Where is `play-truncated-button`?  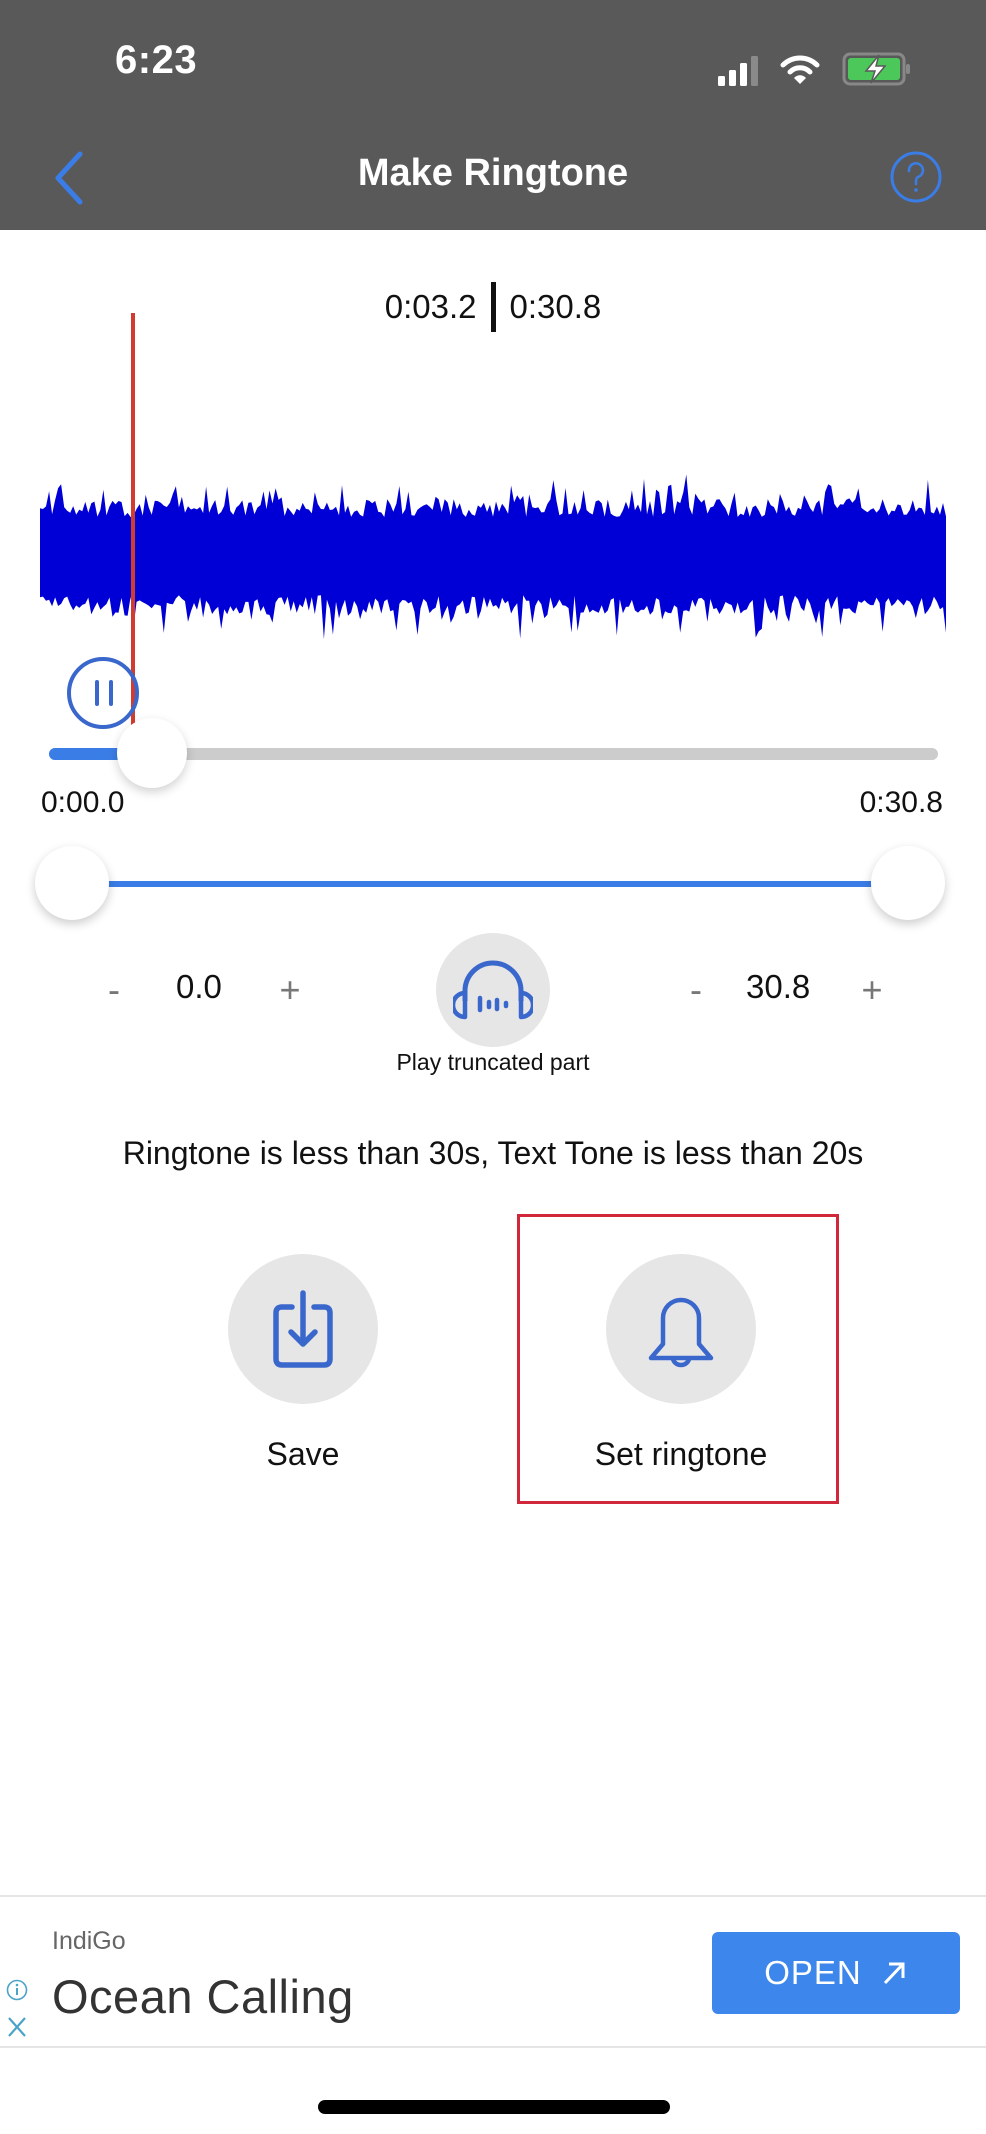 play-truncated-button is located at coordinates (493, 990).